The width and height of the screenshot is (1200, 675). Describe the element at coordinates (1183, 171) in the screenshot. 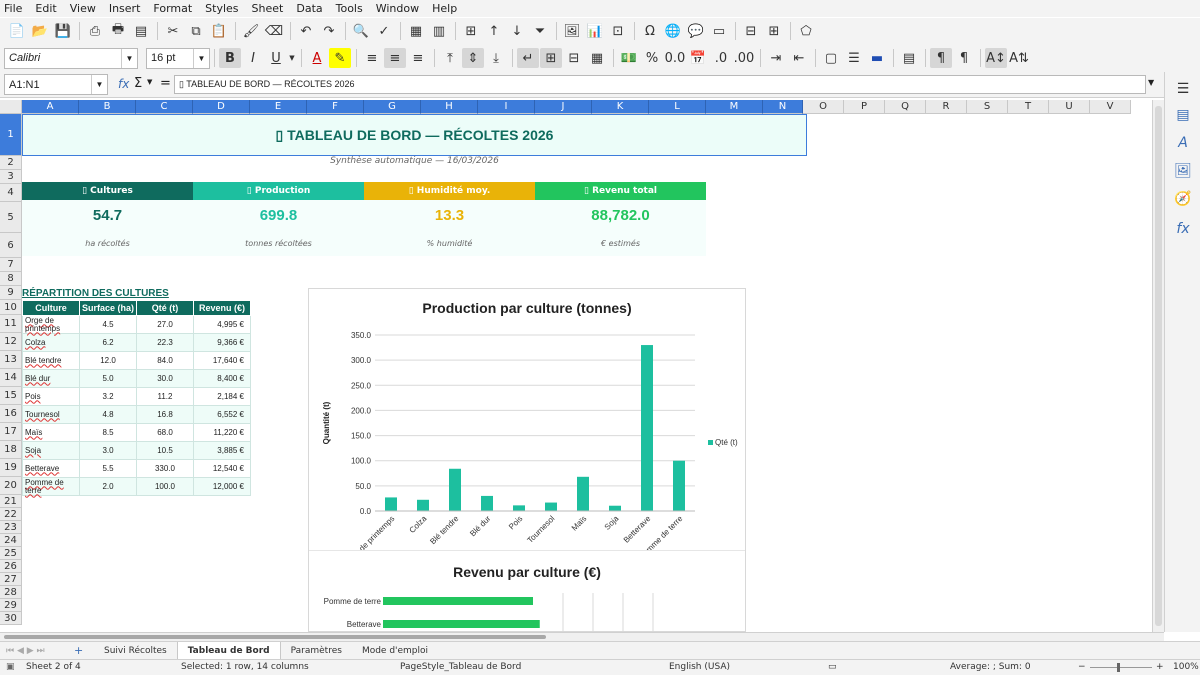

I see `gallery-icon: 🖼` at that location.